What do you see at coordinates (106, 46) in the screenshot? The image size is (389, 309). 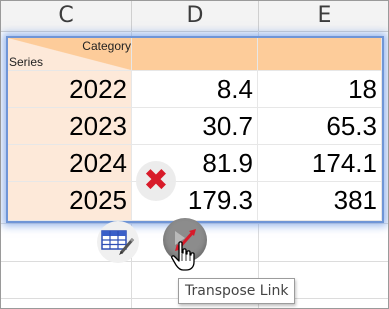 I see `category-label: Category` at bounding box center [106, 46].